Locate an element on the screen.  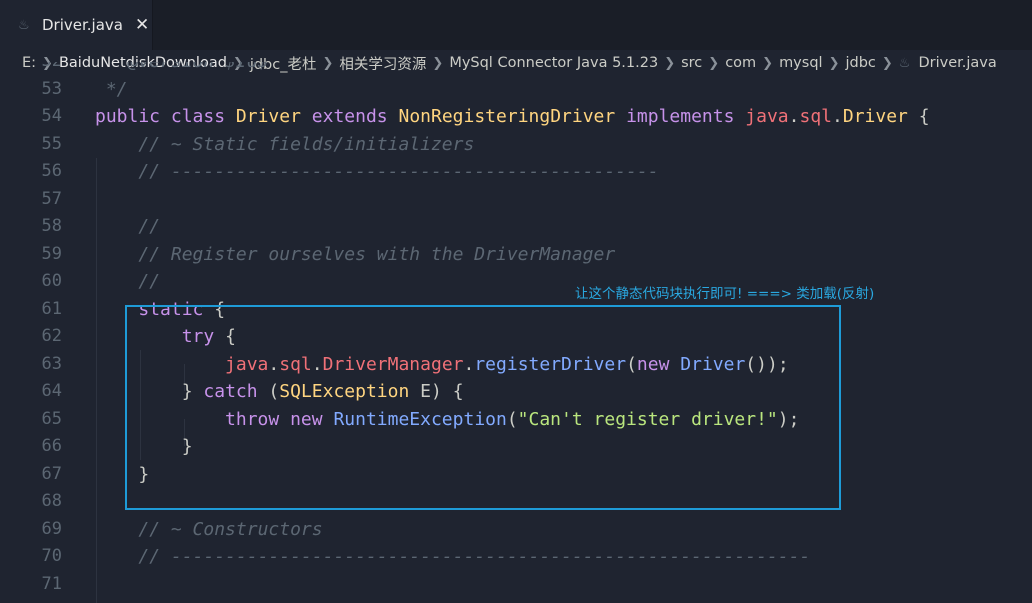
line-number: 54 is located at coordinates (51, 116).